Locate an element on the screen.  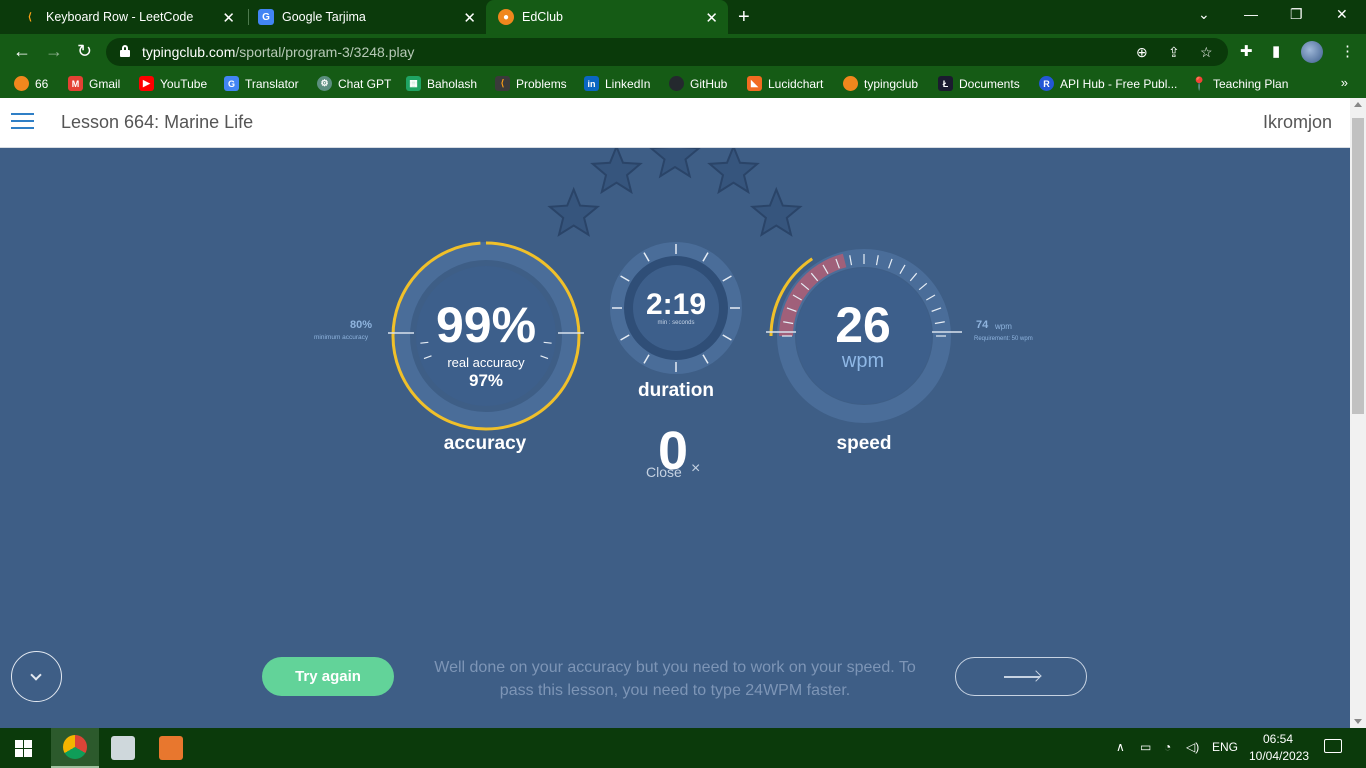
github-icon is located at coordinates (676, 83).